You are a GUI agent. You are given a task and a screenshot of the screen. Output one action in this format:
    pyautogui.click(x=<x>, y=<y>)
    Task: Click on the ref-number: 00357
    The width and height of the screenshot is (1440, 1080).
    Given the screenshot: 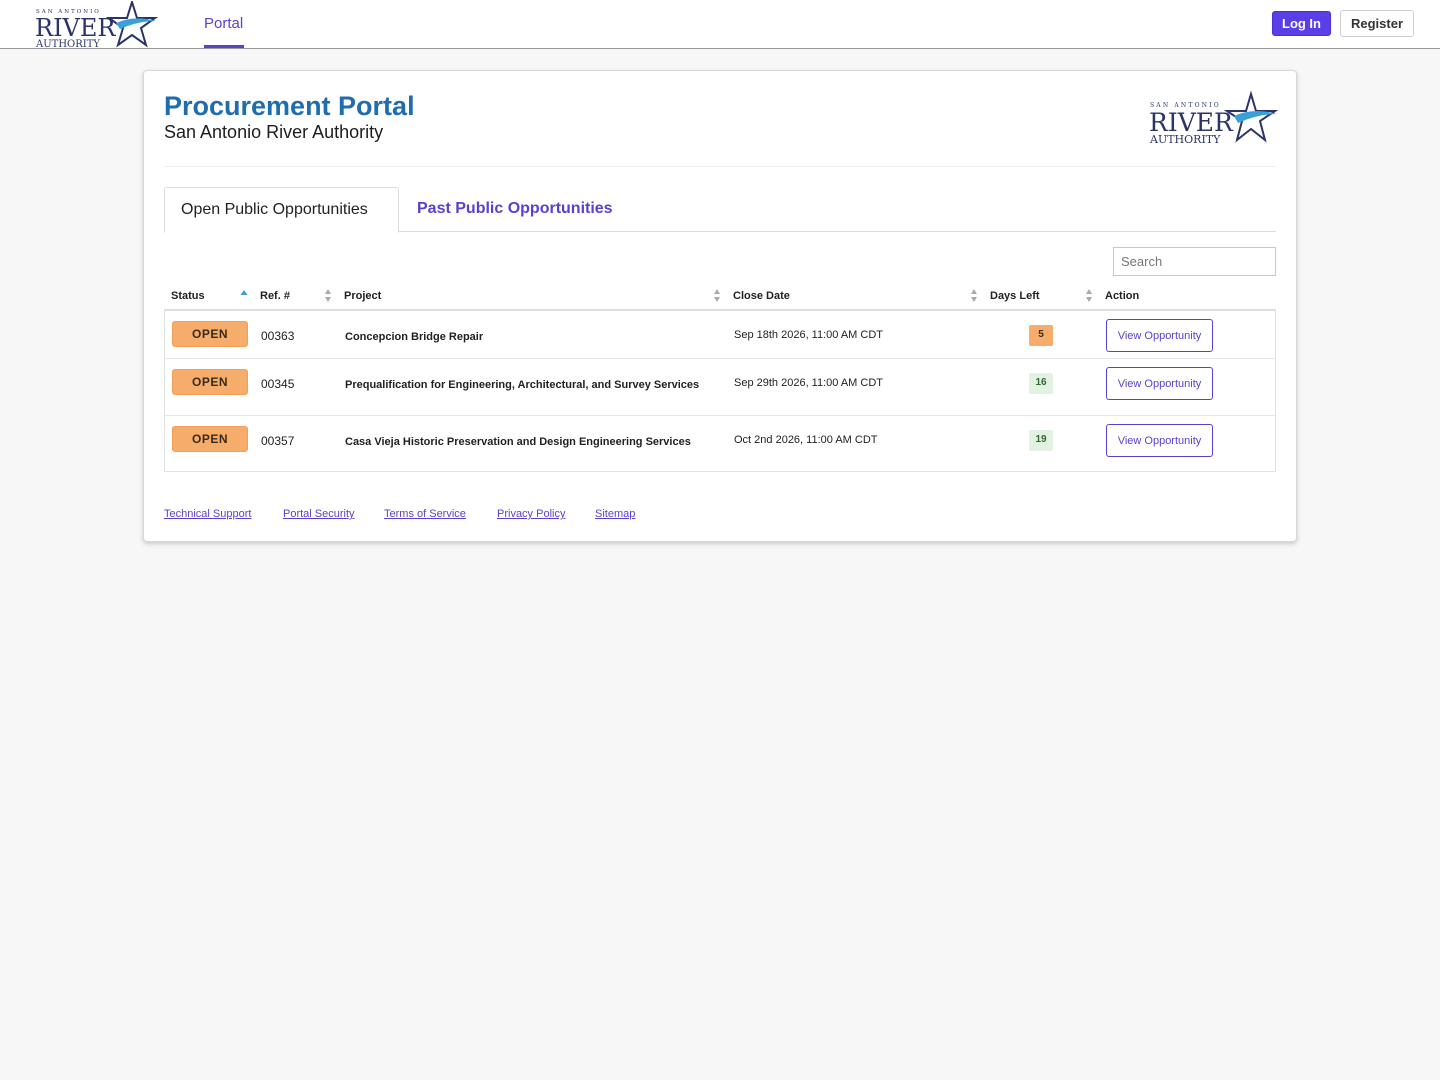 What is the action you would take?
    pyautogui.click(x=278, y=441)
    